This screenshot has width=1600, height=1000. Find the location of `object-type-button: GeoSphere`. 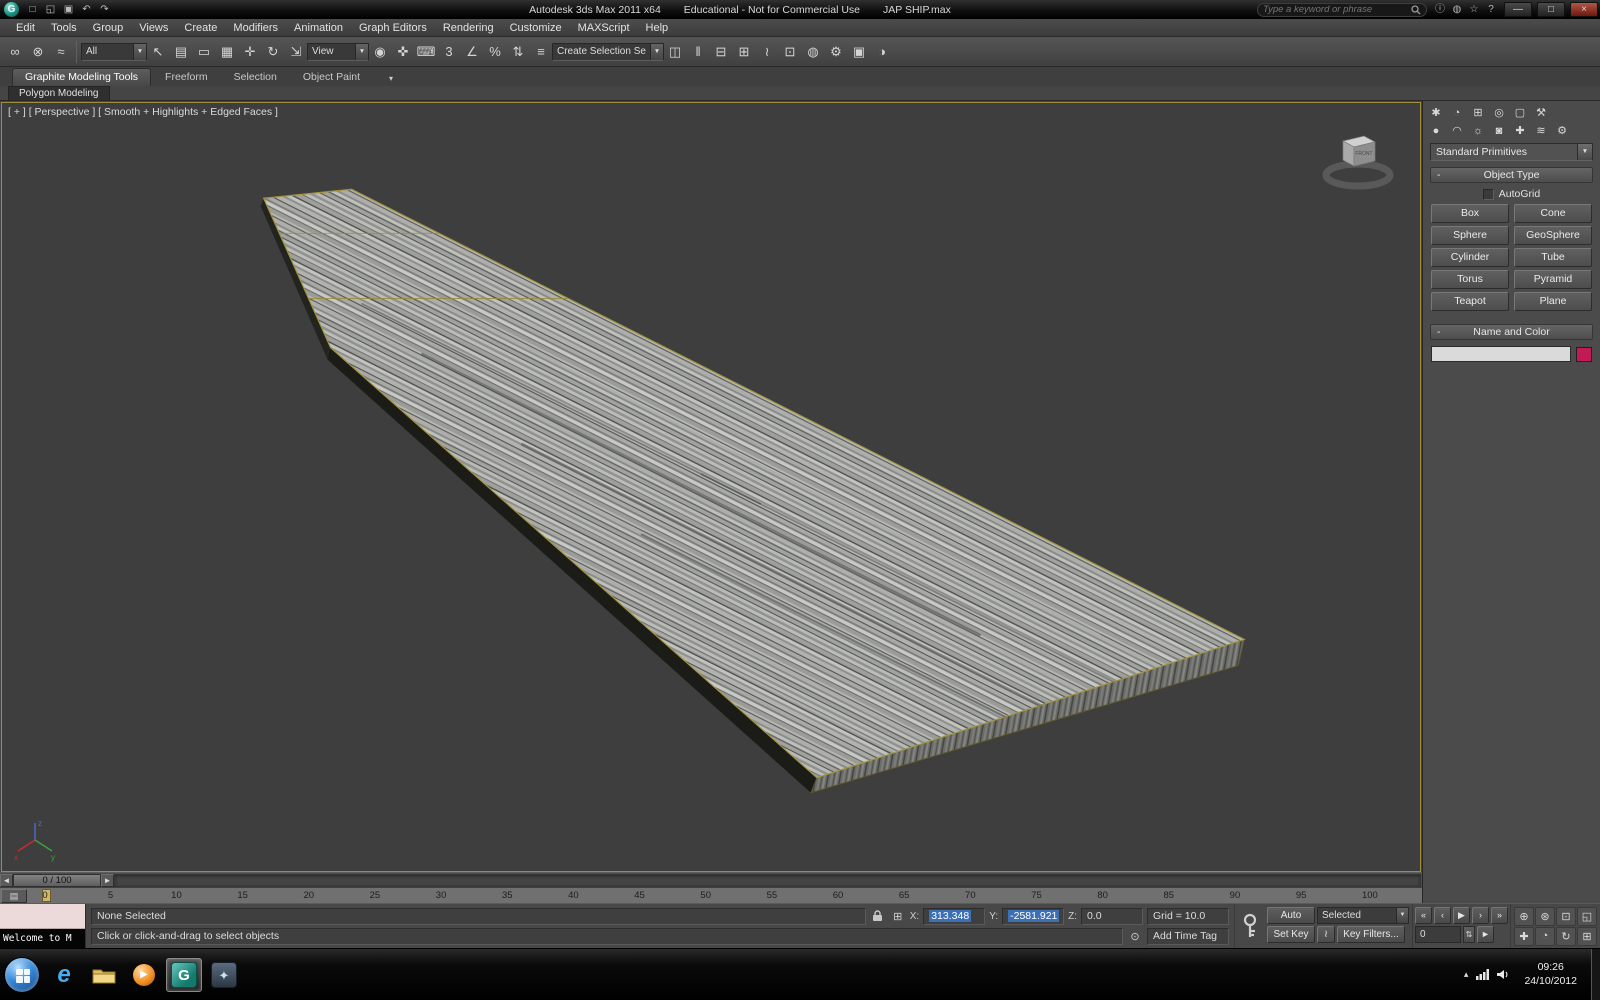

object-type-button: GeoSphere is located at coordinates (1553, 235).